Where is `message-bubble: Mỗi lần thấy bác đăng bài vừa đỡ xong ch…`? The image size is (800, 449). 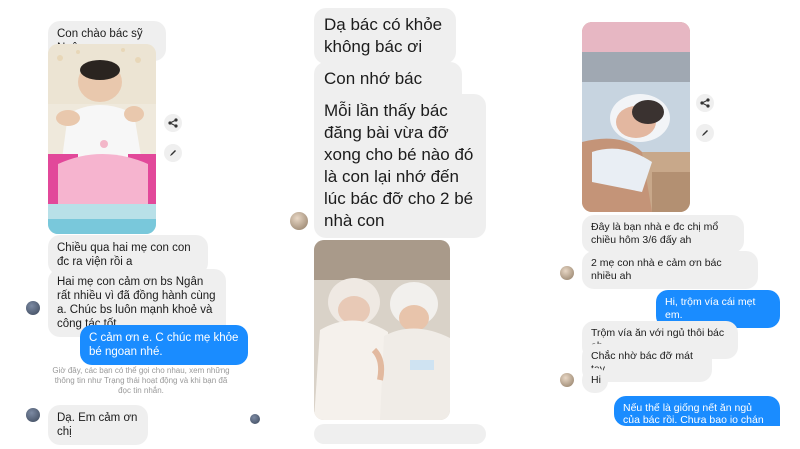
message-bubble: Mỗi lần thấy bác đăng bài vừa đỡ xong ch… is located at coordinates (400, 166).